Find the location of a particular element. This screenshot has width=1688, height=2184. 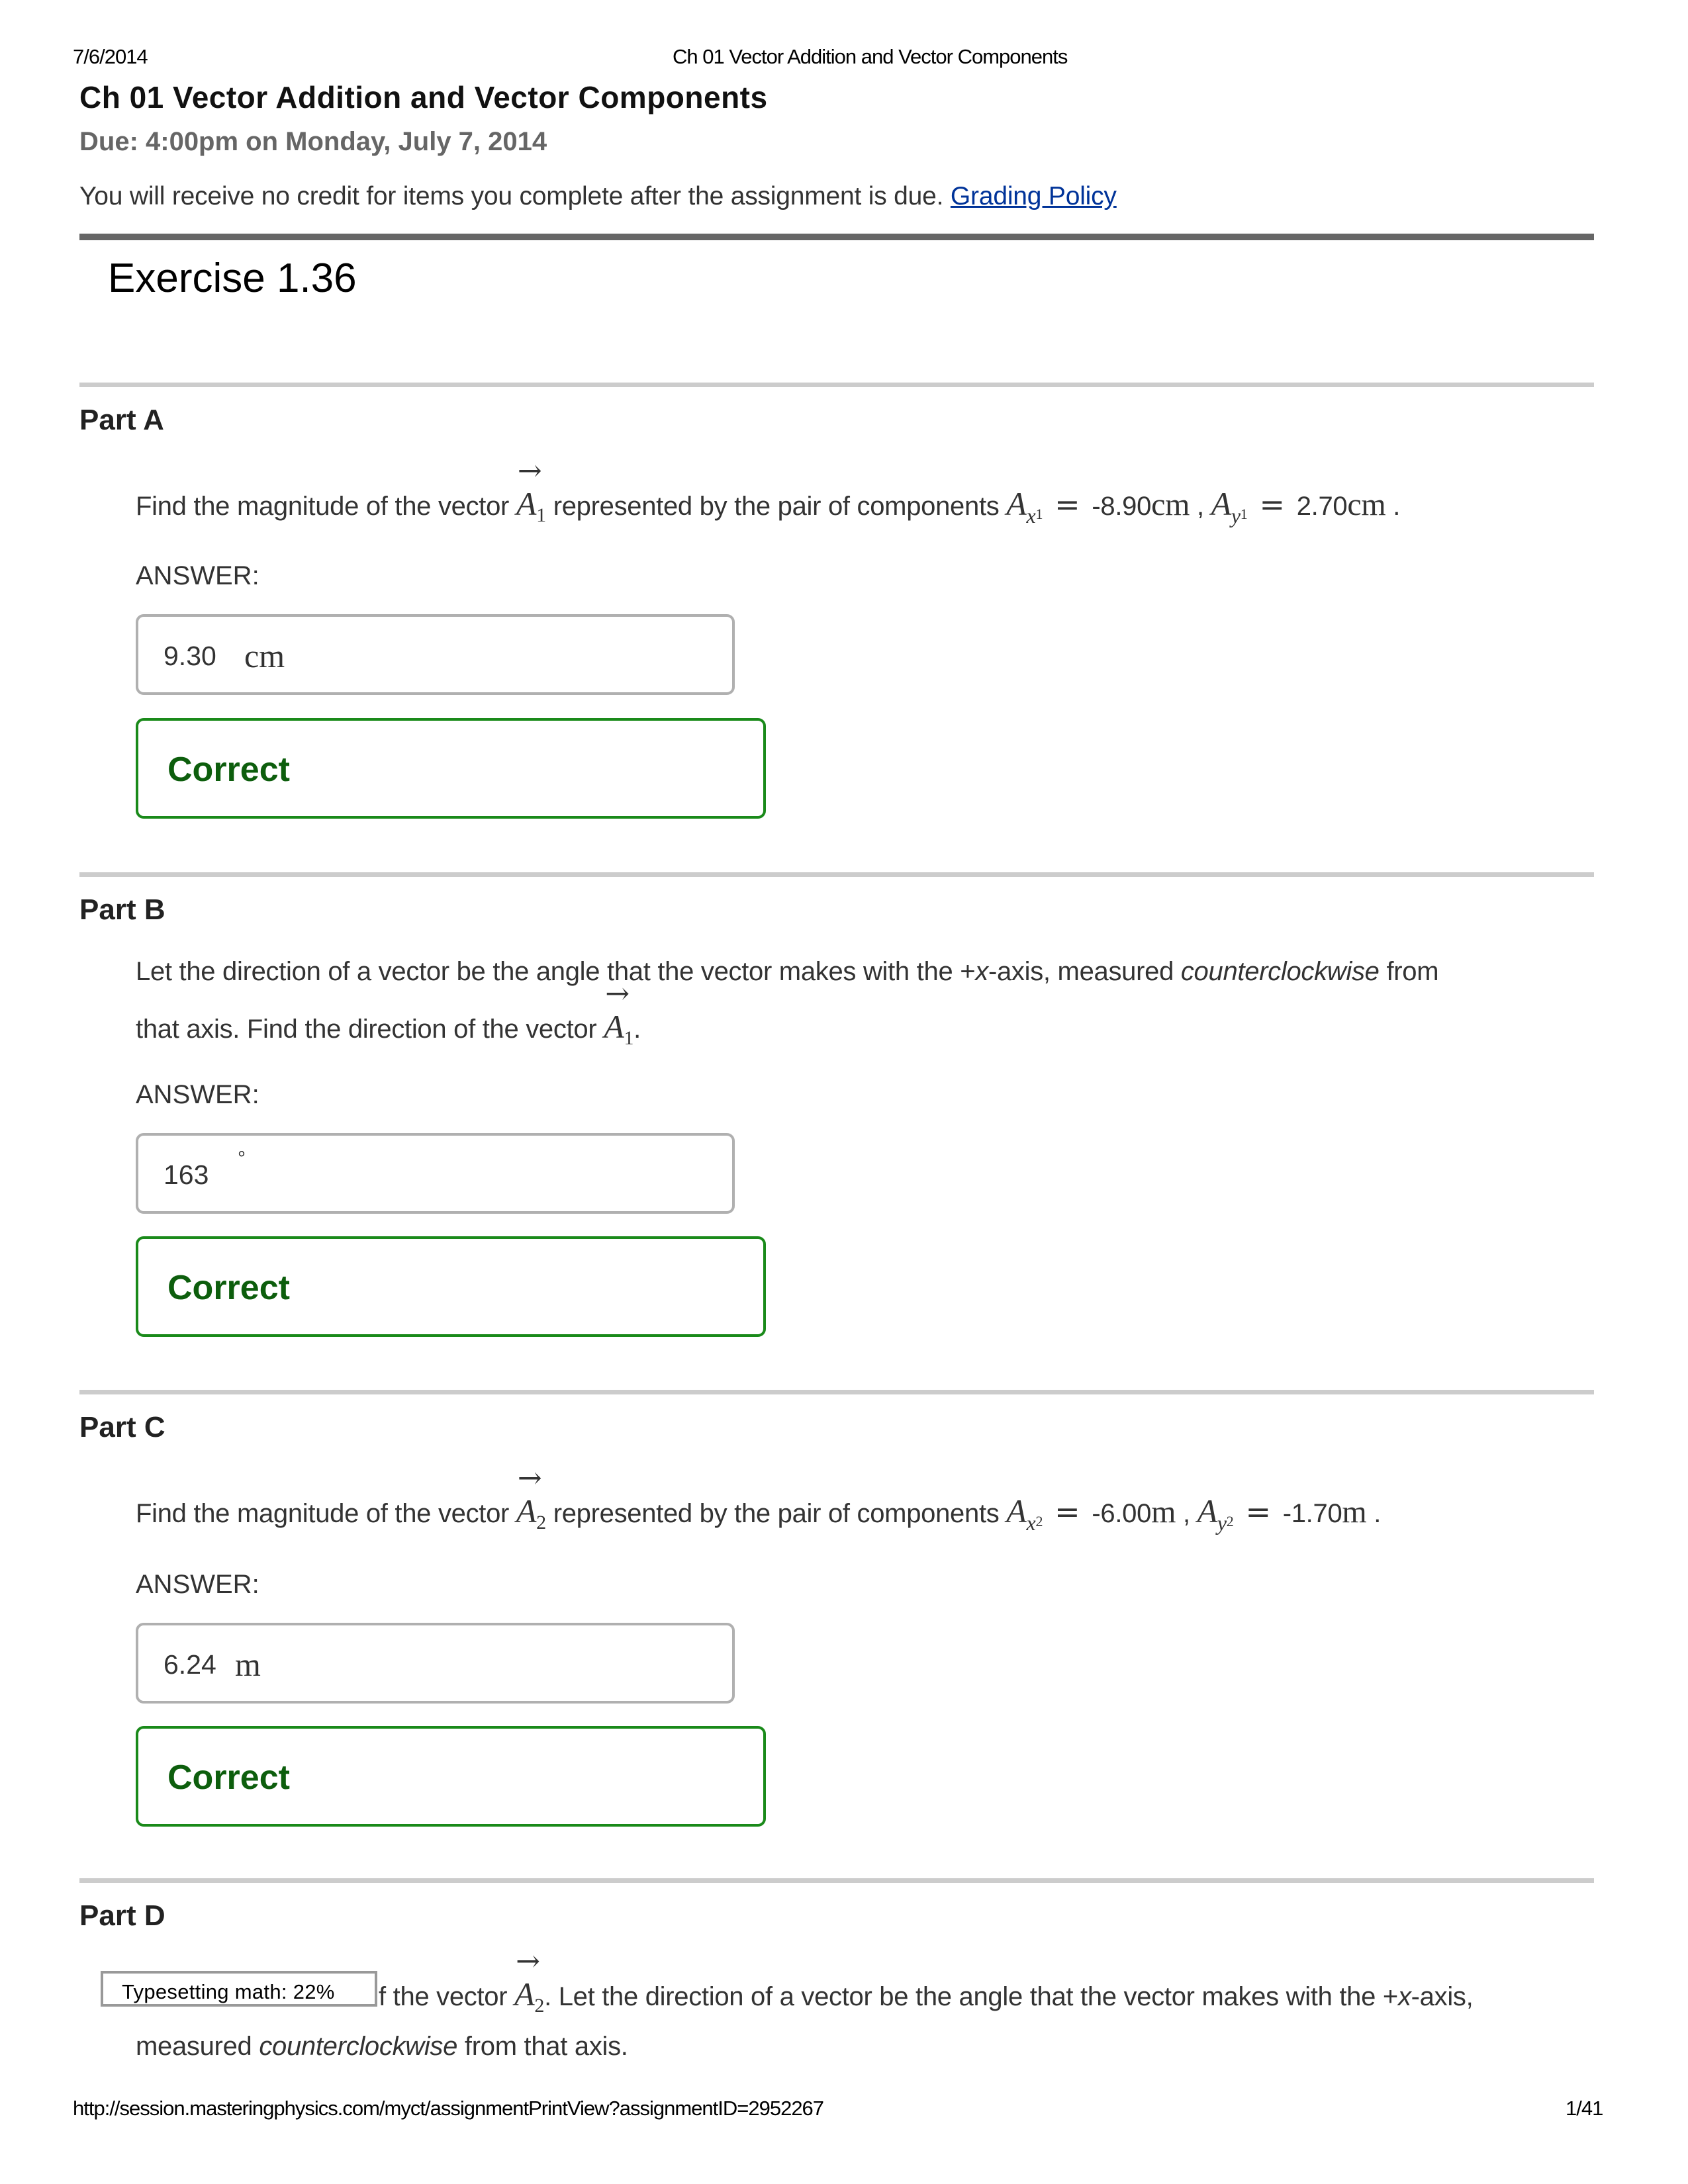

part-b-heading: Part B is located at coordinates (122, 909).